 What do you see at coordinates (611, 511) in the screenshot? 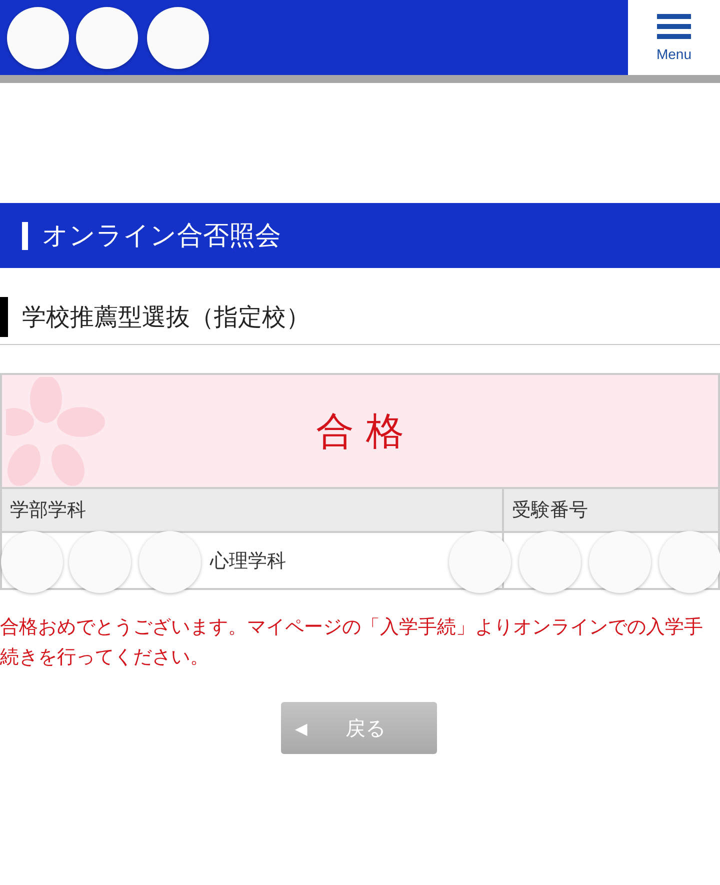
I see `column-header: 受験番号` at bounding box center [611, 511].